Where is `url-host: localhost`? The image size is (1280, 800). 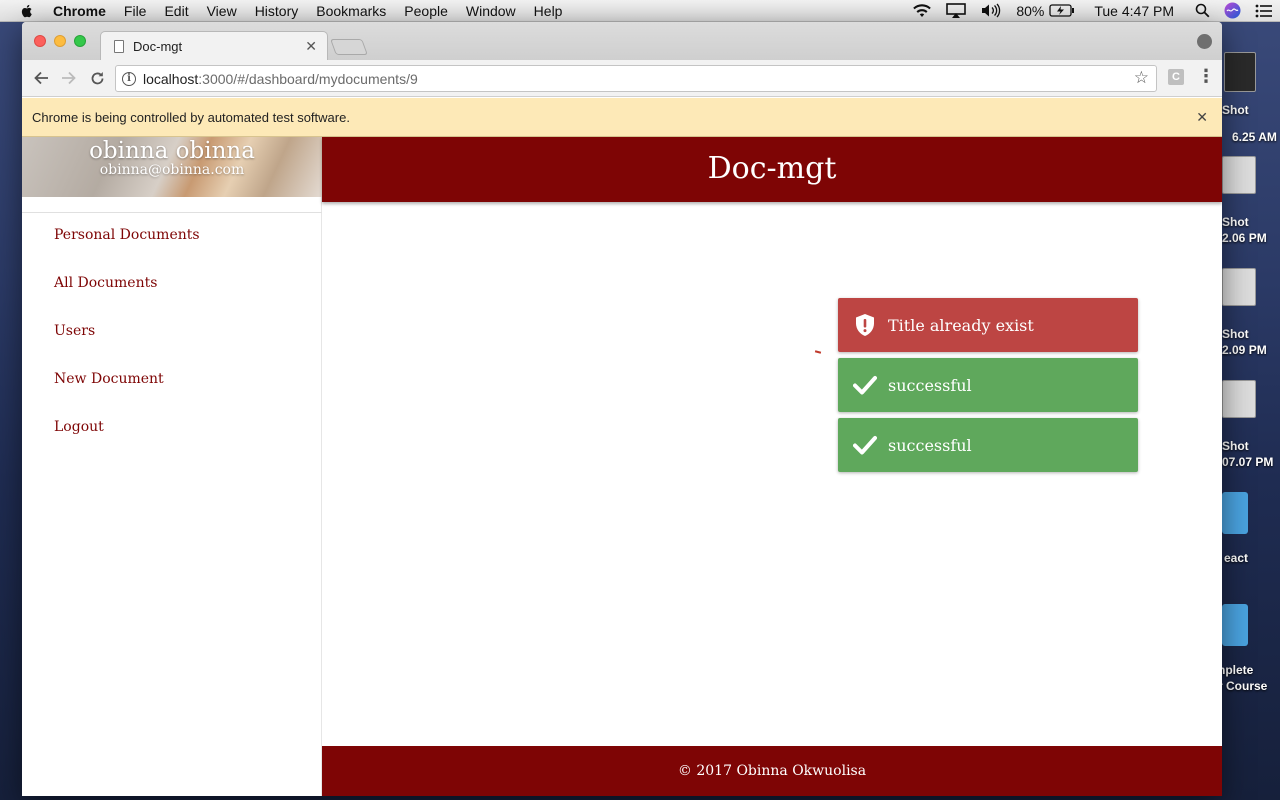 url-host: localhost is located at coordinates (171, 78).